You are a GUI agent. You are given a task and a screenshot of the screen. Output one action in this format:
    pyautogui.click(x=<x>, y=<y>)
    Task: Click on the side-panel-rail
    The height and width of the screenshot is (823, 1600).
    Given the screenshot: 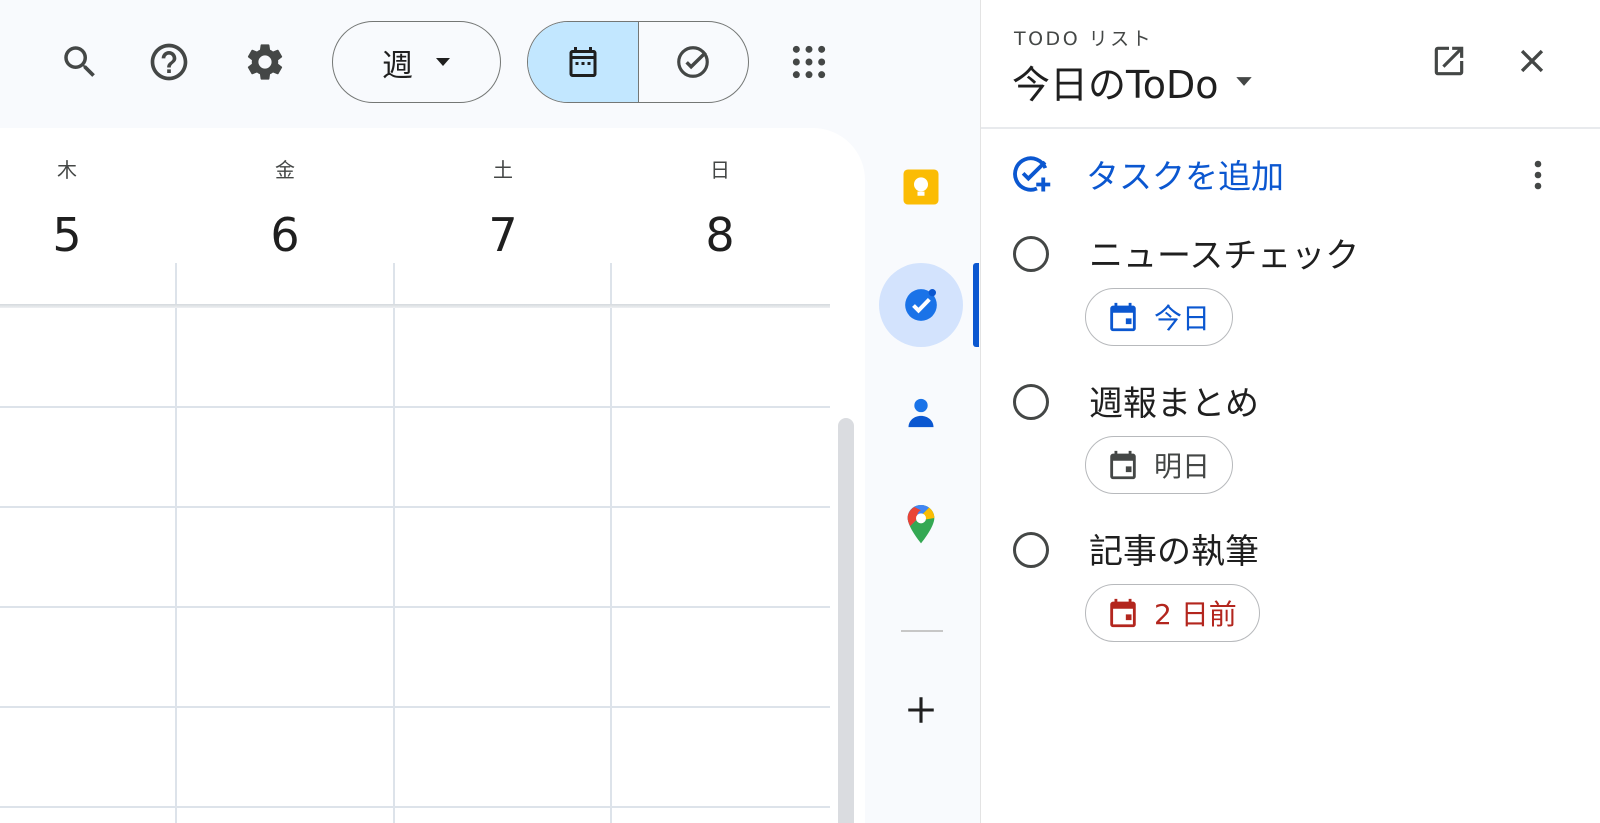 What is the action you would take?
    pyautogui.click(x=922, y=475)
    